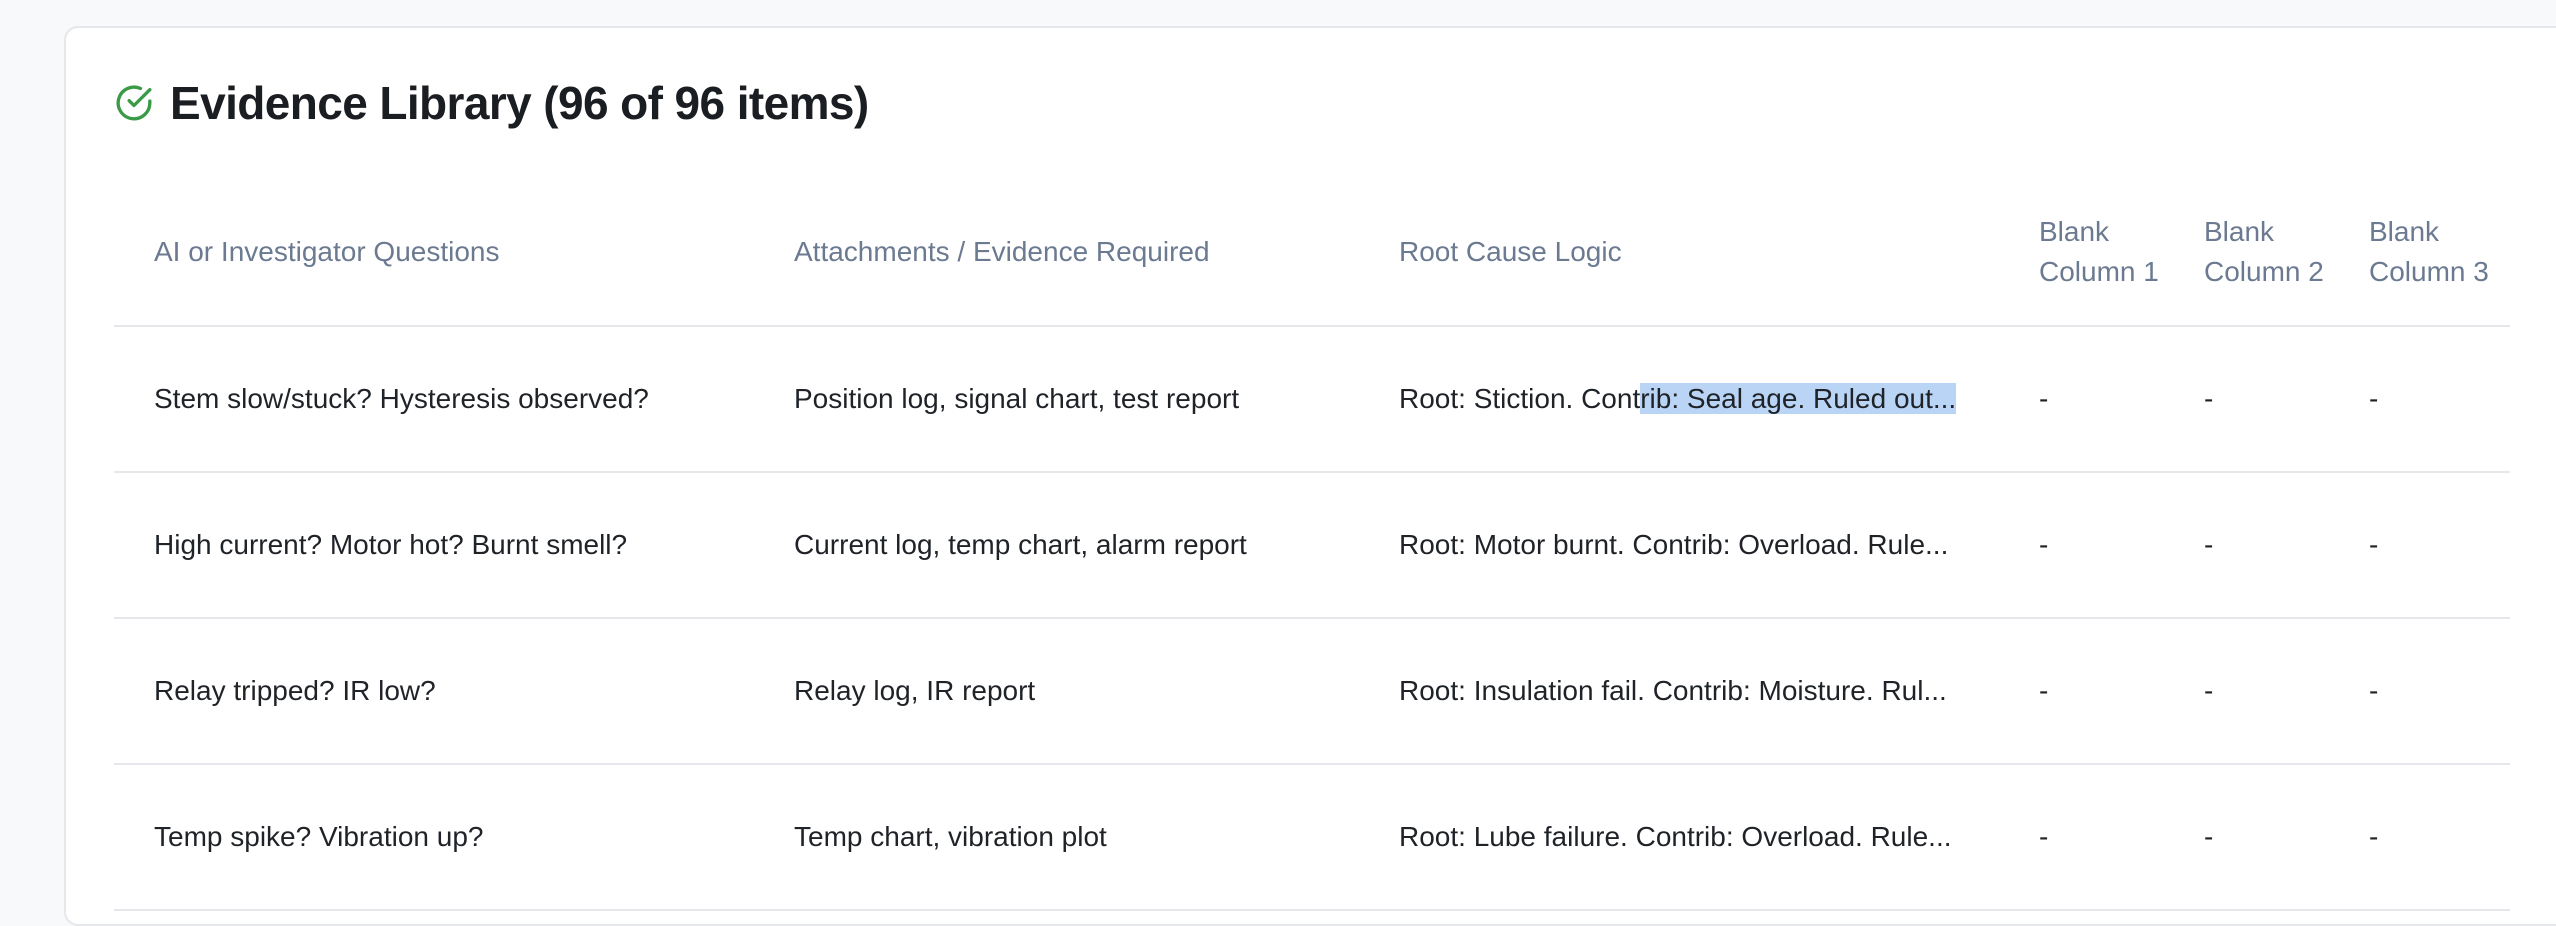 This screenshot has height=926, width=2556. I want to click on cell-evidence: Current log, temp chart, alarm report, so click(1056, 545).